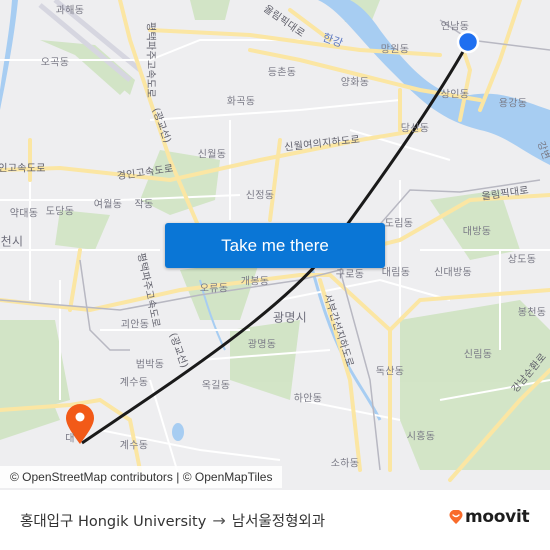 This screenshot has height=550, width=550. What do you see at coordinates (532, 313) in the screenshot?
I see `label-bongcheon: 봉천동` at bounding box center [532, 313].